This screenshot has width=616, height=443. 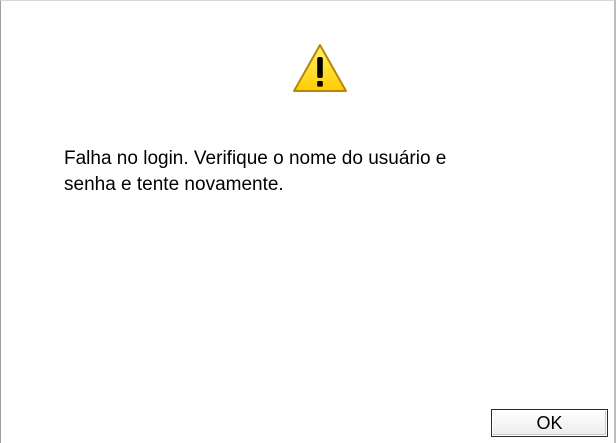 I want to click on warning-icon, so click(x=320, y=68).